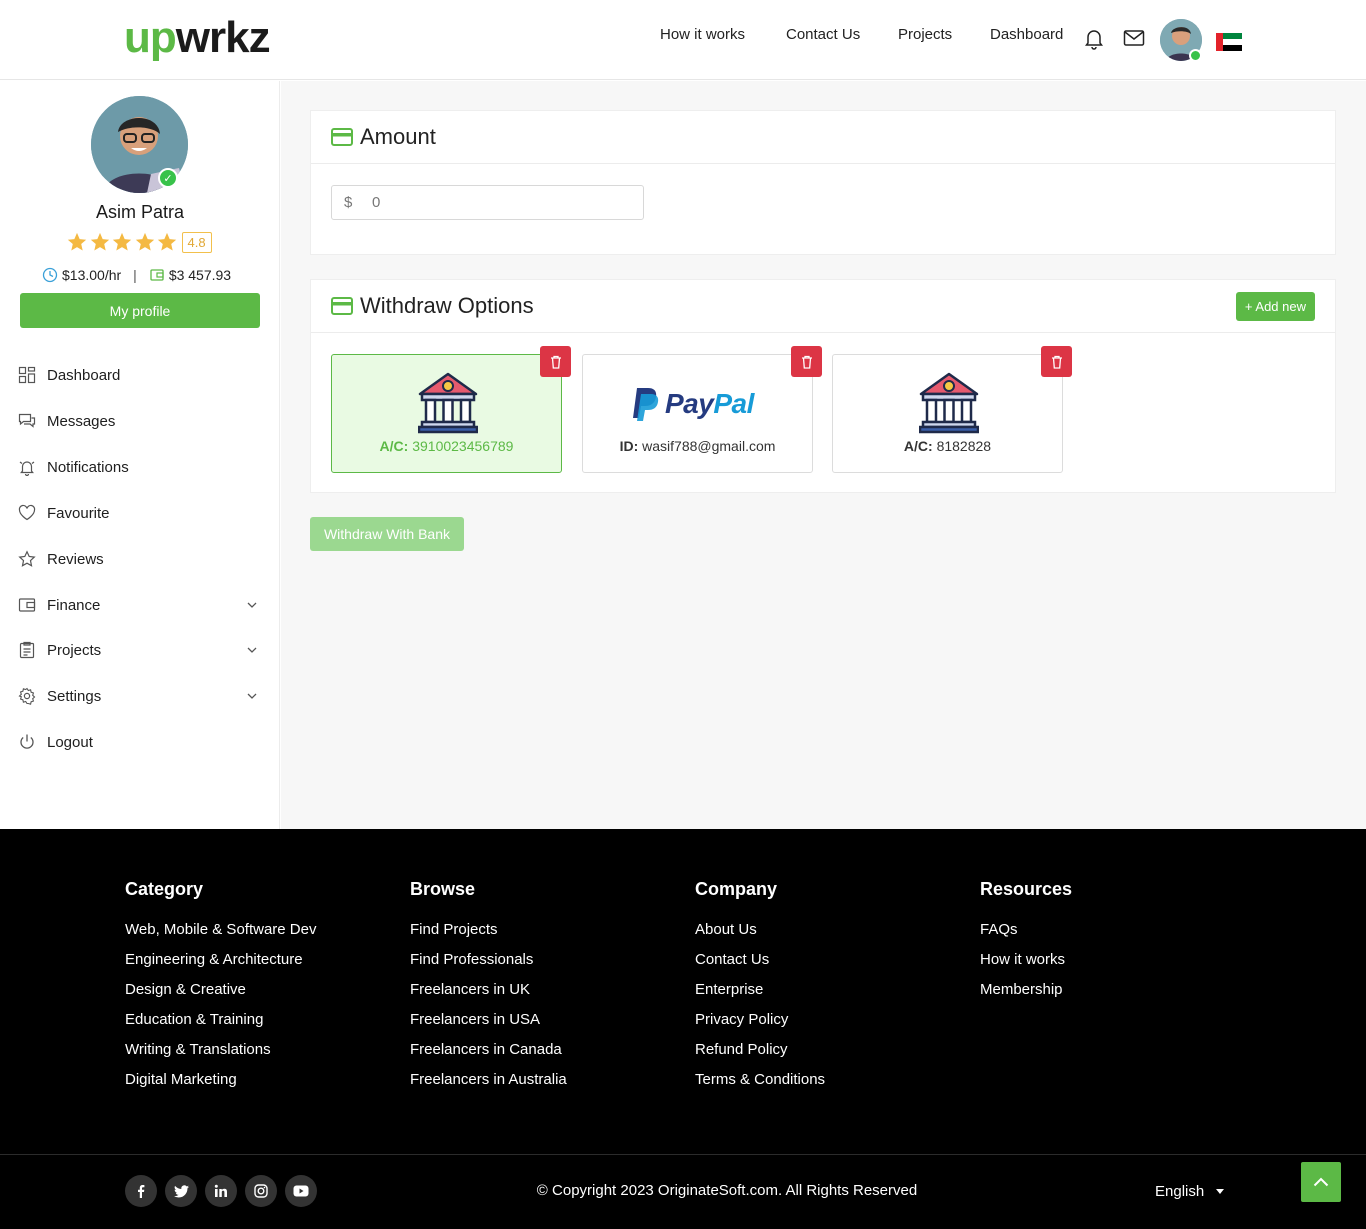 Image resolution: width=1366 pixels, height=1229 pixels. Describe the element at coordinates (387, 534) in the screenshot. I see `withdraw-with-bank-button: Withdraw With Bank` at that location.